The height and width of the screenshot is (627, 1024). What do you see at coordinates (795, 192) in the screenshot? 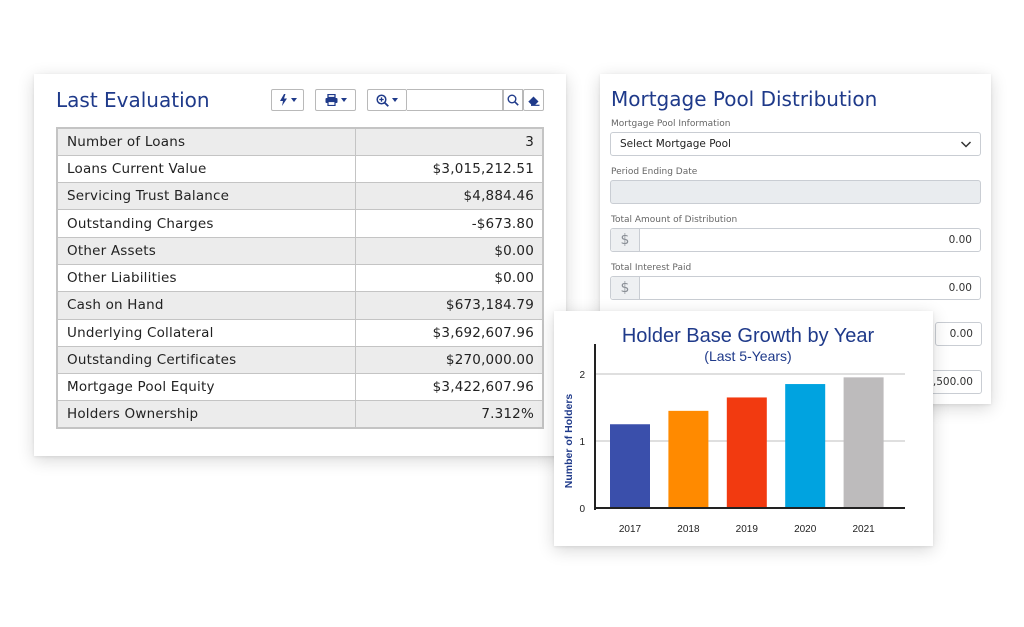
I see `period-ending-date-field` at bounding box center [795, 192].